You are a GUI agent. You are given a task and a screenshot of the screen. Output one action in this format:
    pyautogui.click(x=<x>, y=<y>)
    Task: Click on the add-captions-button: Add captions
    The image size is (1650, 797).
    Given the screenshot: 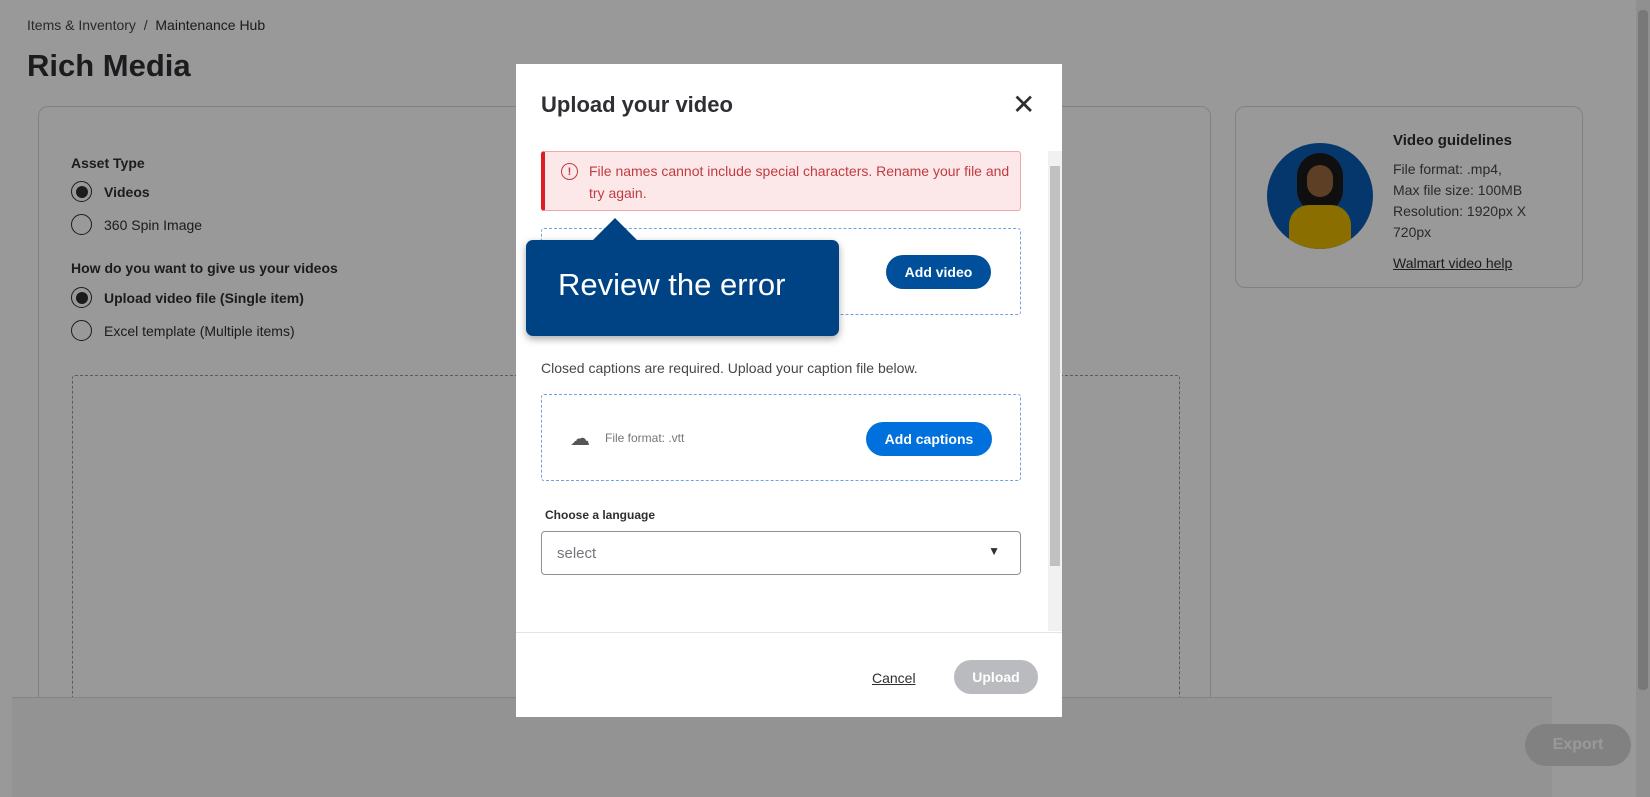 What is the action you would take?
    pyautogui.click(x=929, y=439)
    